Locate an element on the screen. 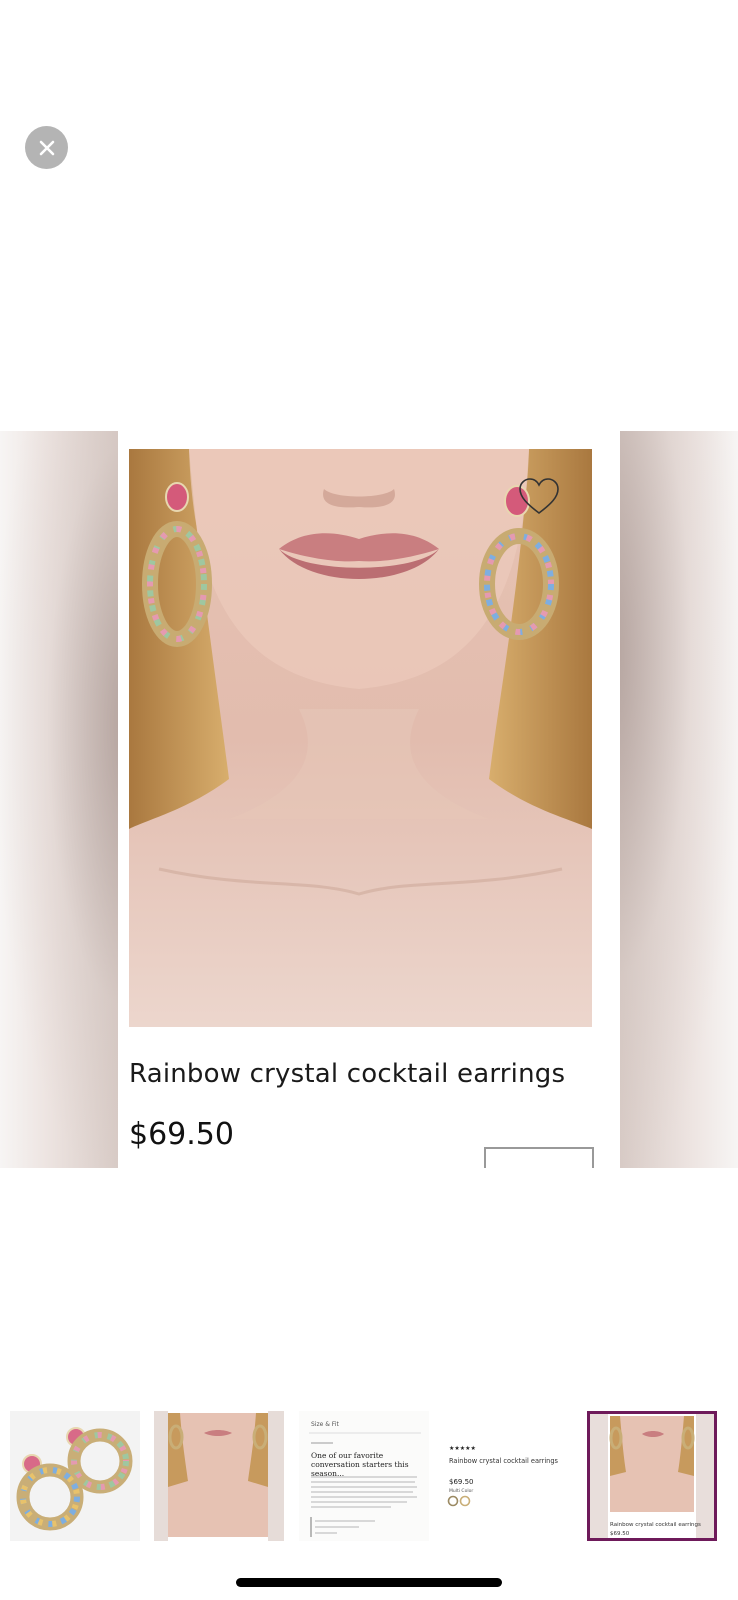 This screenshot has width=738, height=1600. add-to-bag-button is located at coordinates (539, 1157).